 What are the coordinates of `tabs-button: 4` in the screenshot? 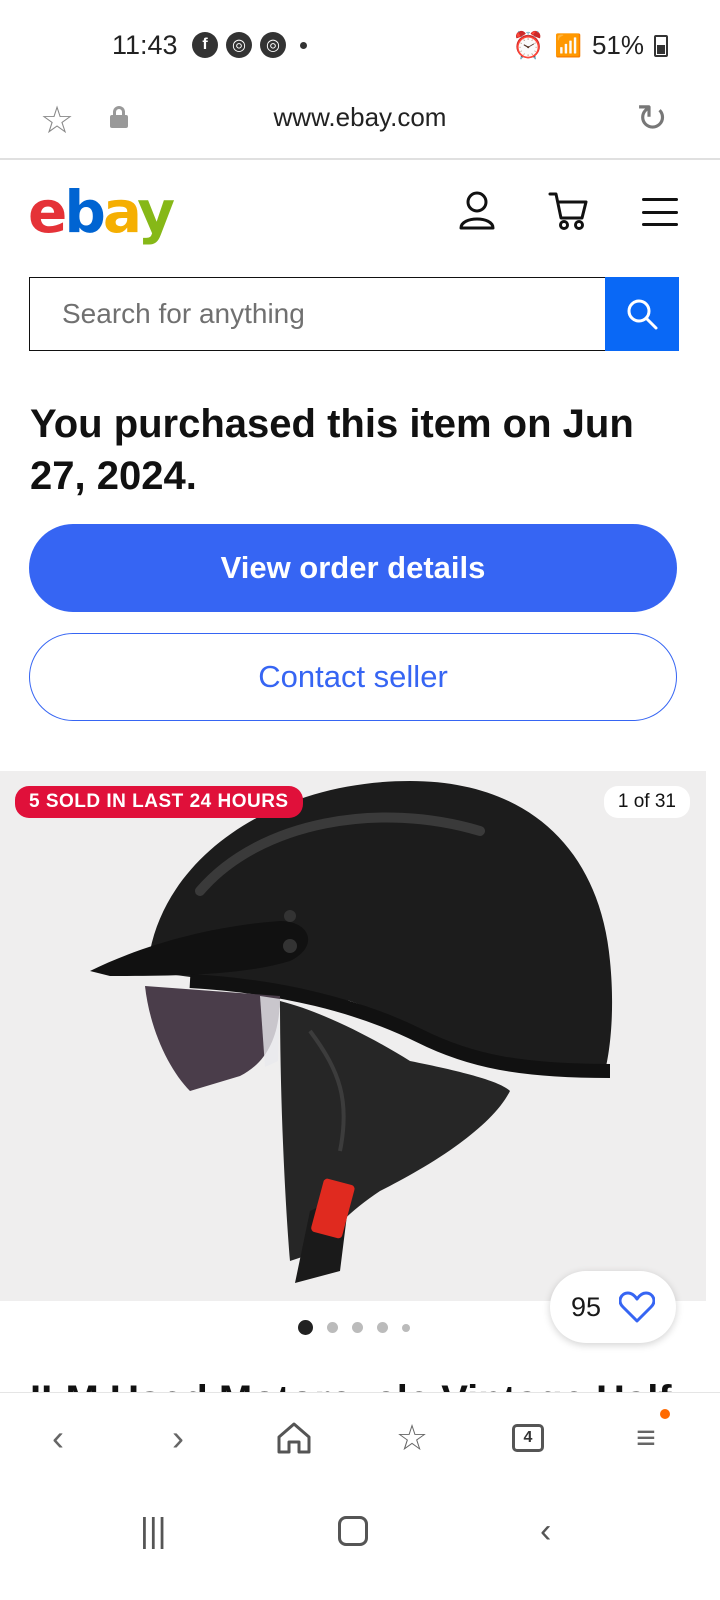 It's located at (528, 1438).